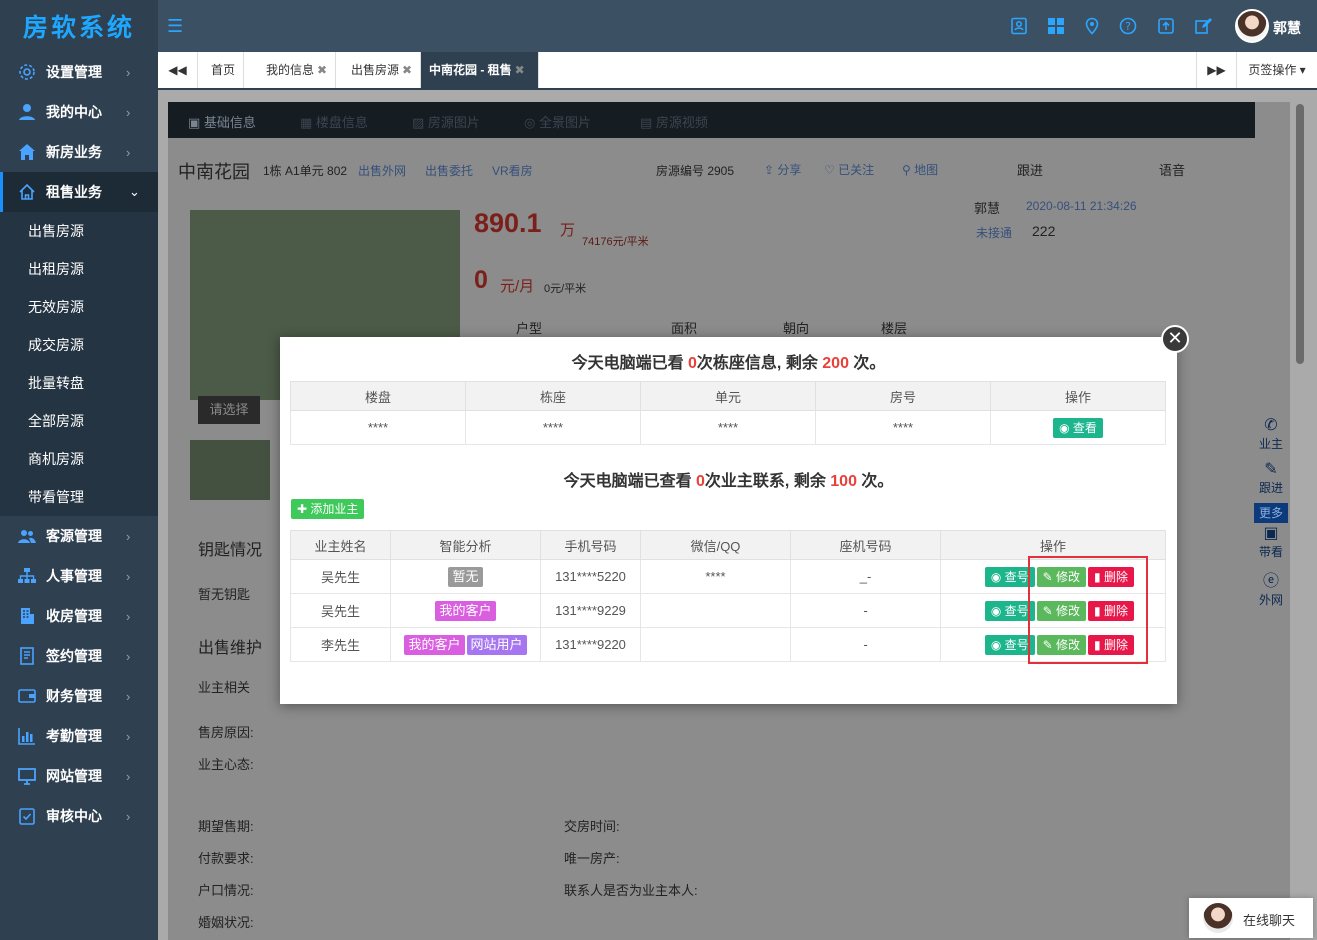  I want to click on sidebar-subitem: 商机房源, so click(79, 459).